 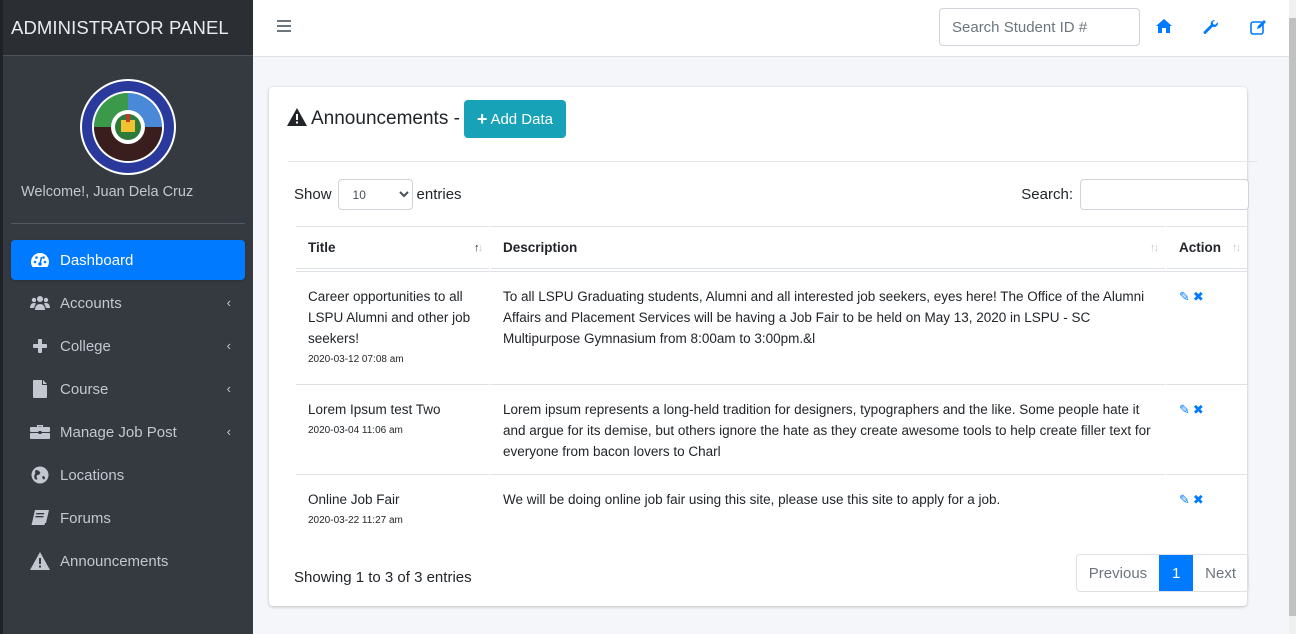 I want to click on column-header-action: Action ↑↓, so click(x=1206, y=249).